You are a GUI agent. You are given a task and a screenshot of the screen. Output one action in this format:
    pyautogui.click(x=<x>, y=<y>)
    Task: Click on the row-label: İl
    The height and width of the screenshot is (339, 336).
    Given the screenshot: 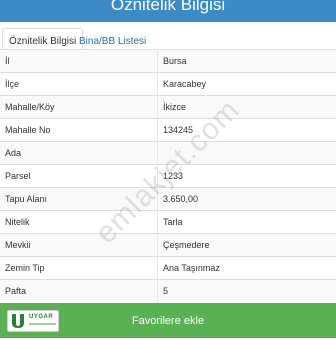 What is the action you would take?
    pyautogui.click(x=7, y=61)
    